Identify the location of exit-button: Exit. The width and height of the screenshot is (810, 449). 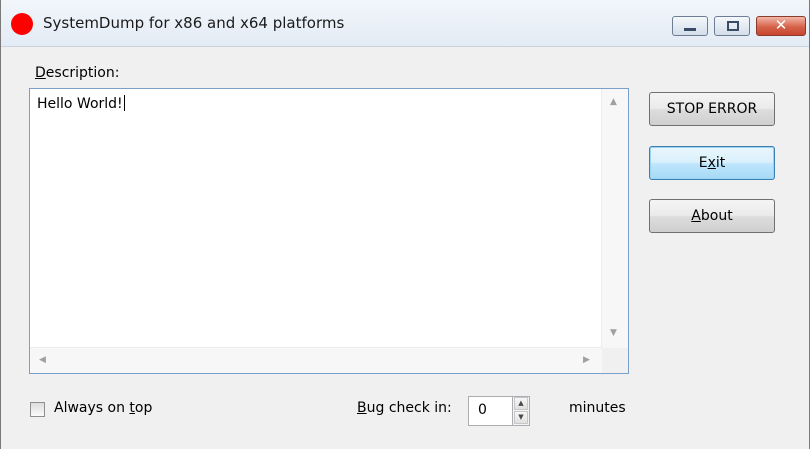
(712, 163).